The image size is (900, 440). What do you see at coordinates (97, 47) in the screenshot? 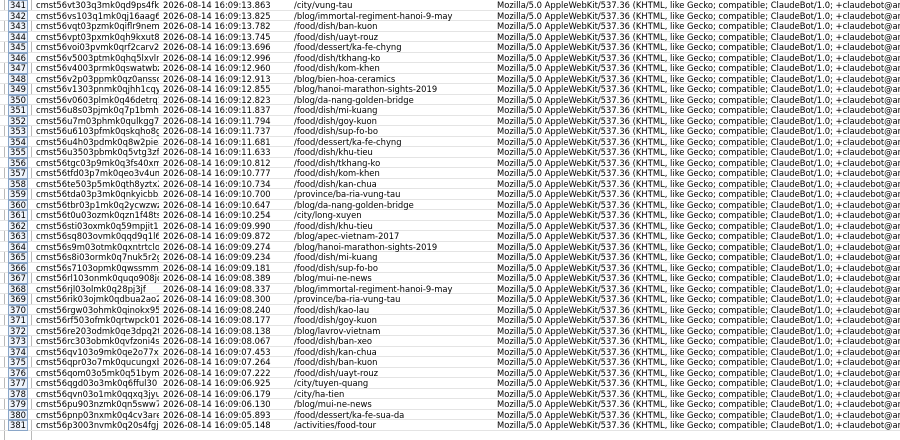
I see `request-id-cell: cmst56voi03pvmk0qrf2carv2` at bounding box center [97, 47].